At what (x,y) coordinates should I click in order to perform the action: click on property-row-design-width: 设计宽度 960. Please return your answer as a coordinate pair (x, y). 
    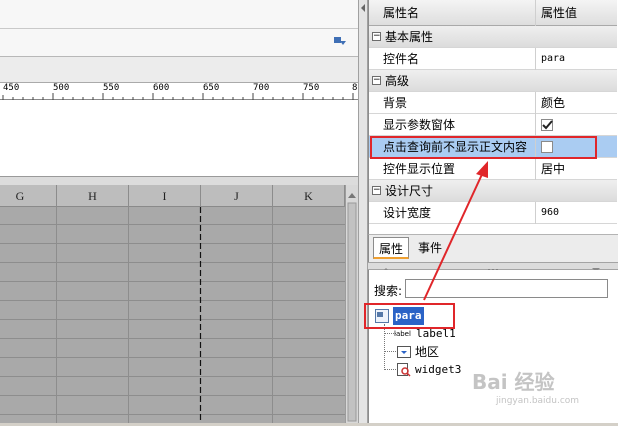
    Looking at the image, I should click on (493, 213).